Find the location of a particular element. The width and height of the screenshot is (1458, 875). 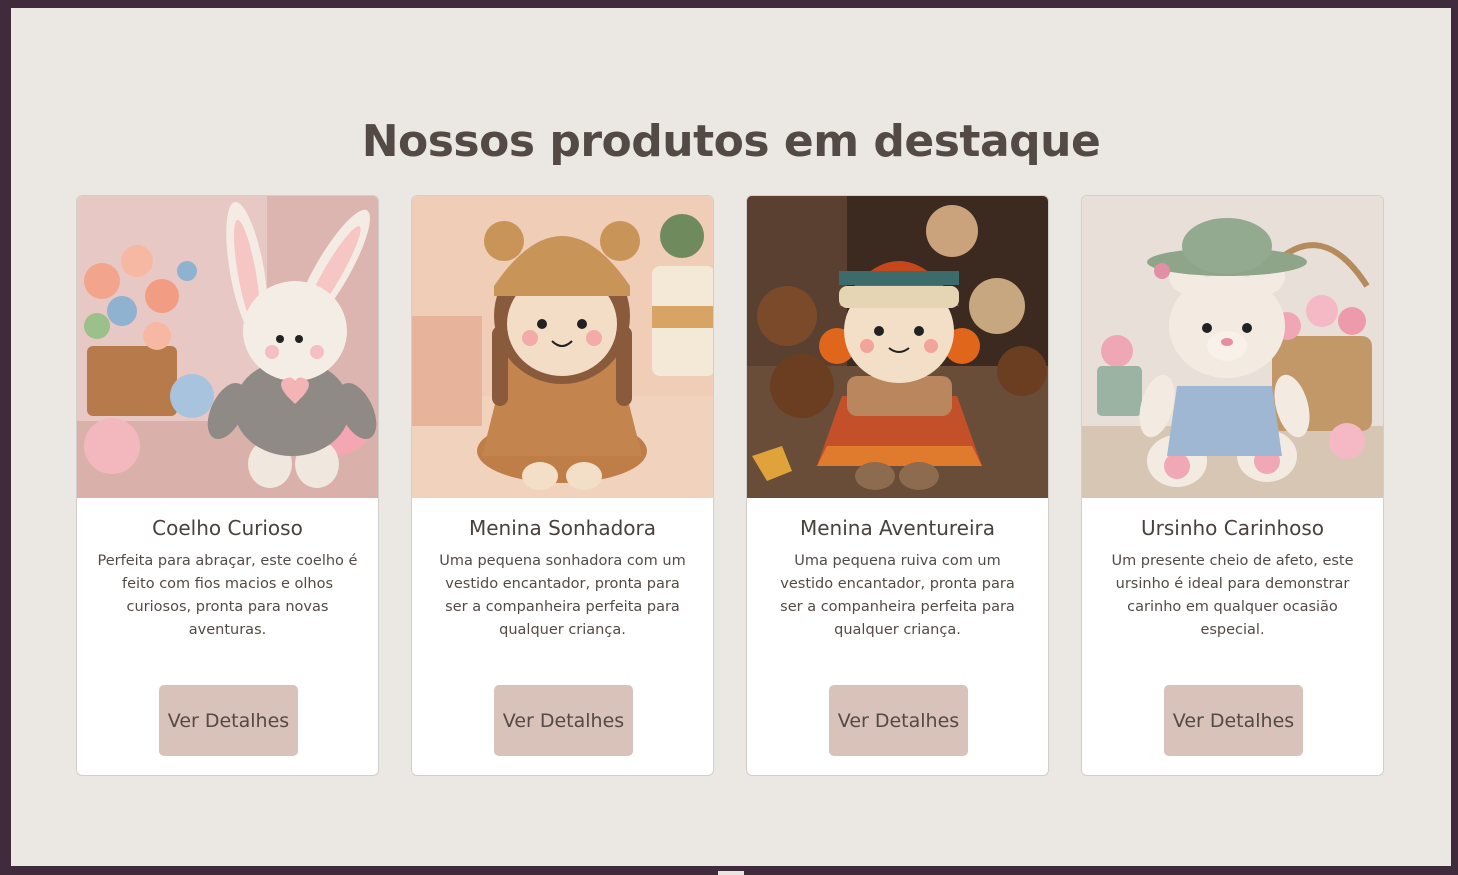

crochet-girl-doll-image is located at coordinates (562, 347).